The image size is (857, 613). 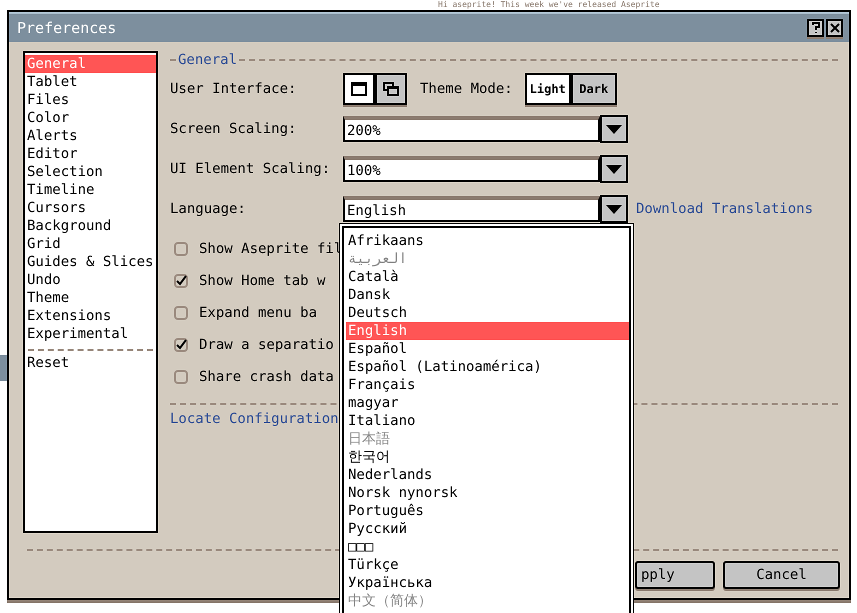 I want to click on category-item: Selection, so click(x=90, y=172).